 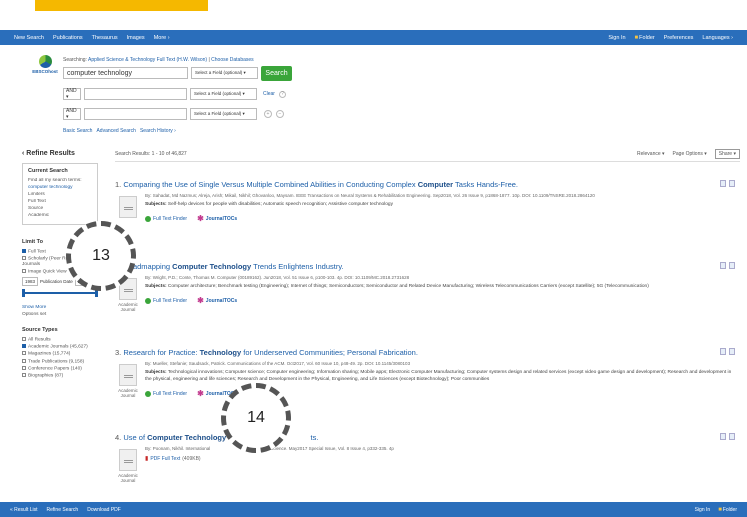 What do you see at coordinates (717, 38) in the screenshot?
I see `languages-menu: Languages ›` at bounding box center [717, 38].